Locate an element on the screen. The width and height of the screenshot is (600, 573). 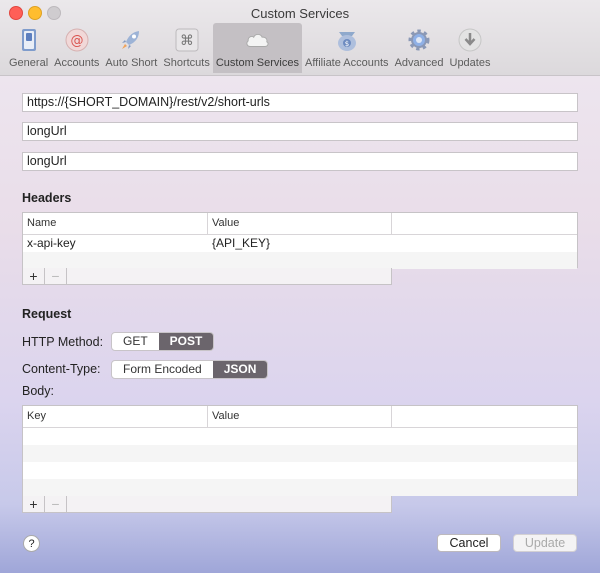
content-type-segmented: Form Encoded JSON is located at coordinates (190, 369).